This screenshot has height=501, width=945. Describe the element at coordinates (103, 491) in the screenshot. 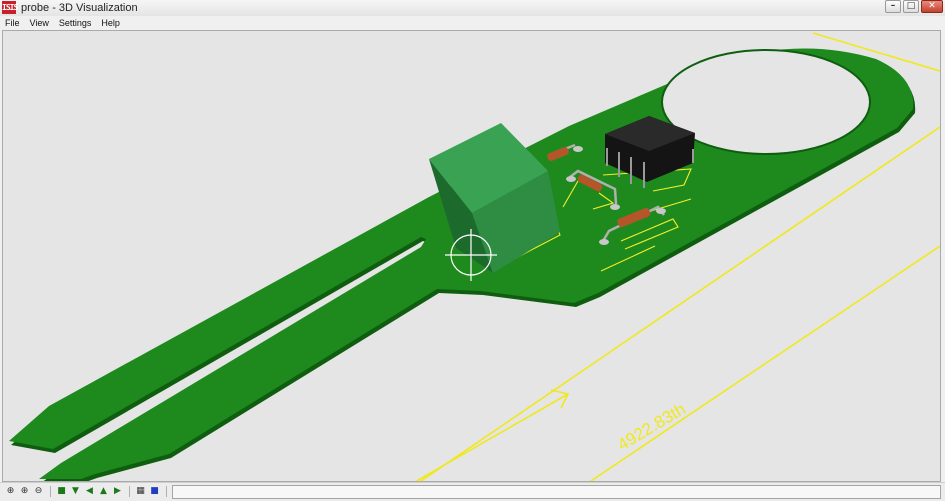

I see `view-front-icon: ▲` at that location.